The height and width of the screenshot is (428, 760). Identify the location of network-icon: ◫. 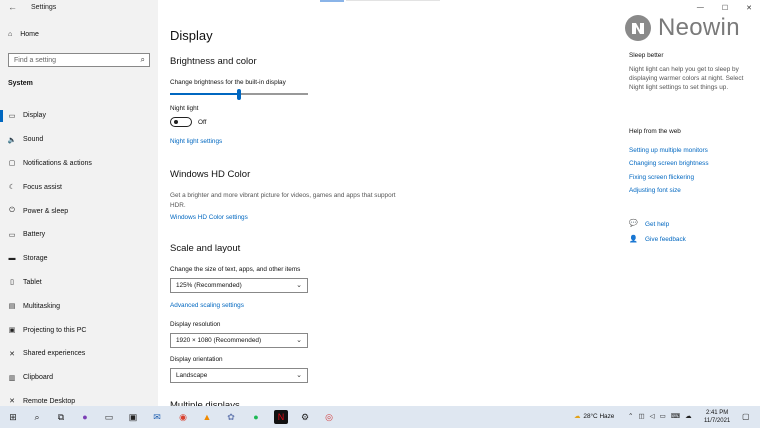
(641, 416).